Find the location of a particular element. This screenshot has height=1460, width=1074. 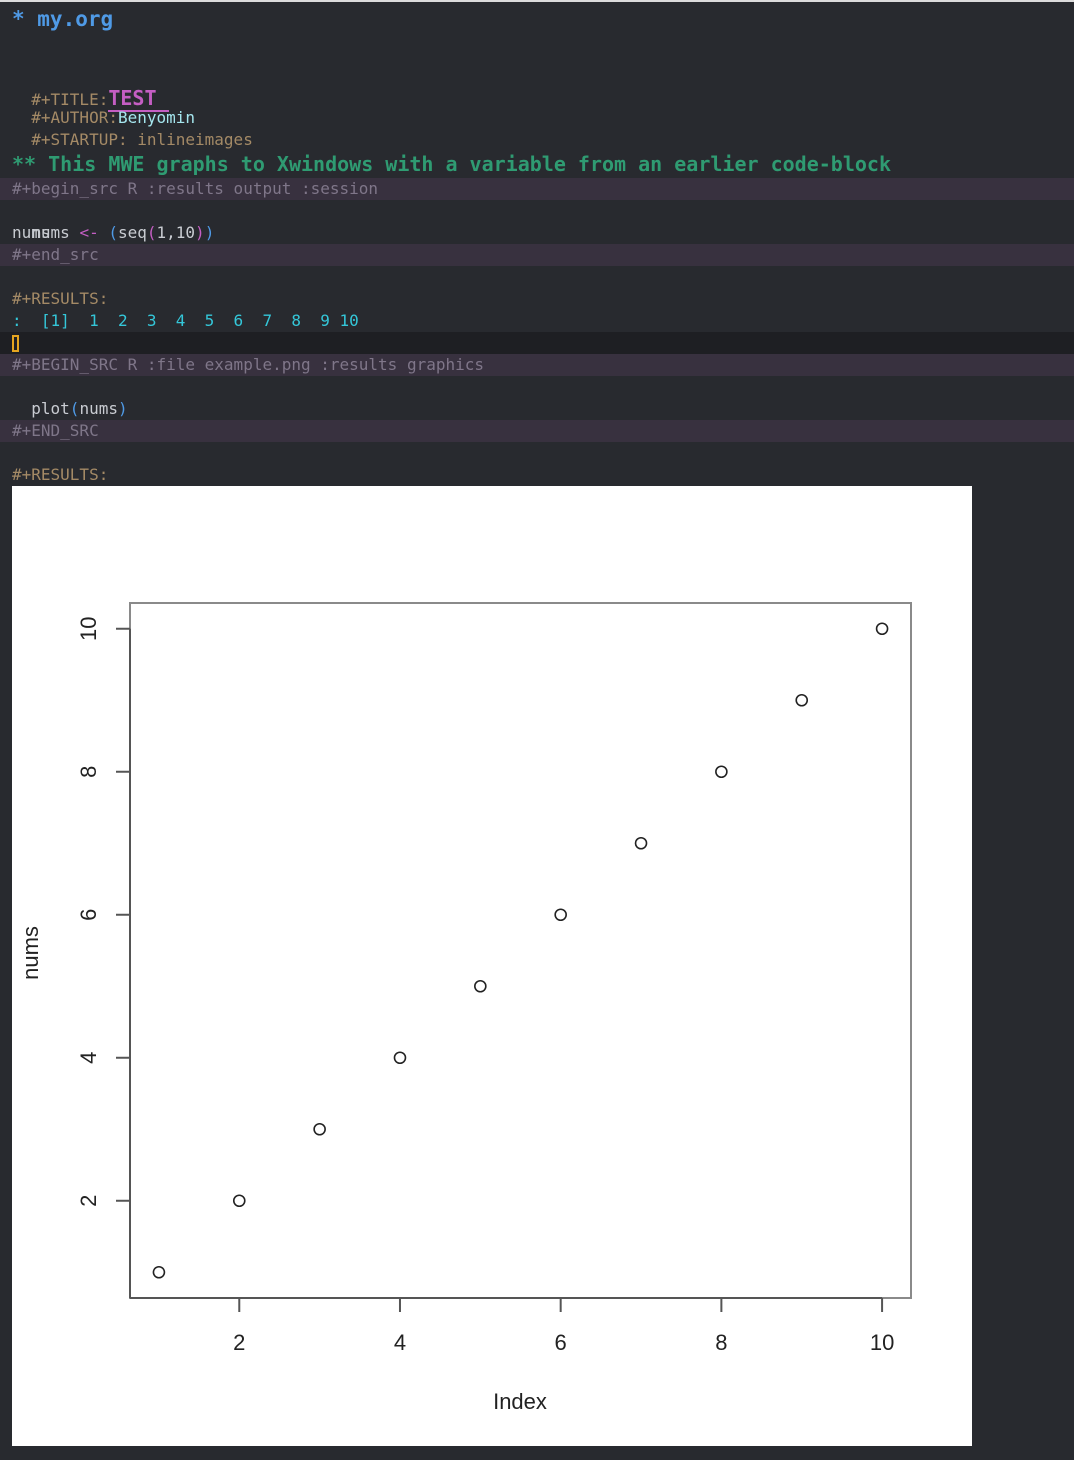

window-top-border is located at coordinates (537, 1).